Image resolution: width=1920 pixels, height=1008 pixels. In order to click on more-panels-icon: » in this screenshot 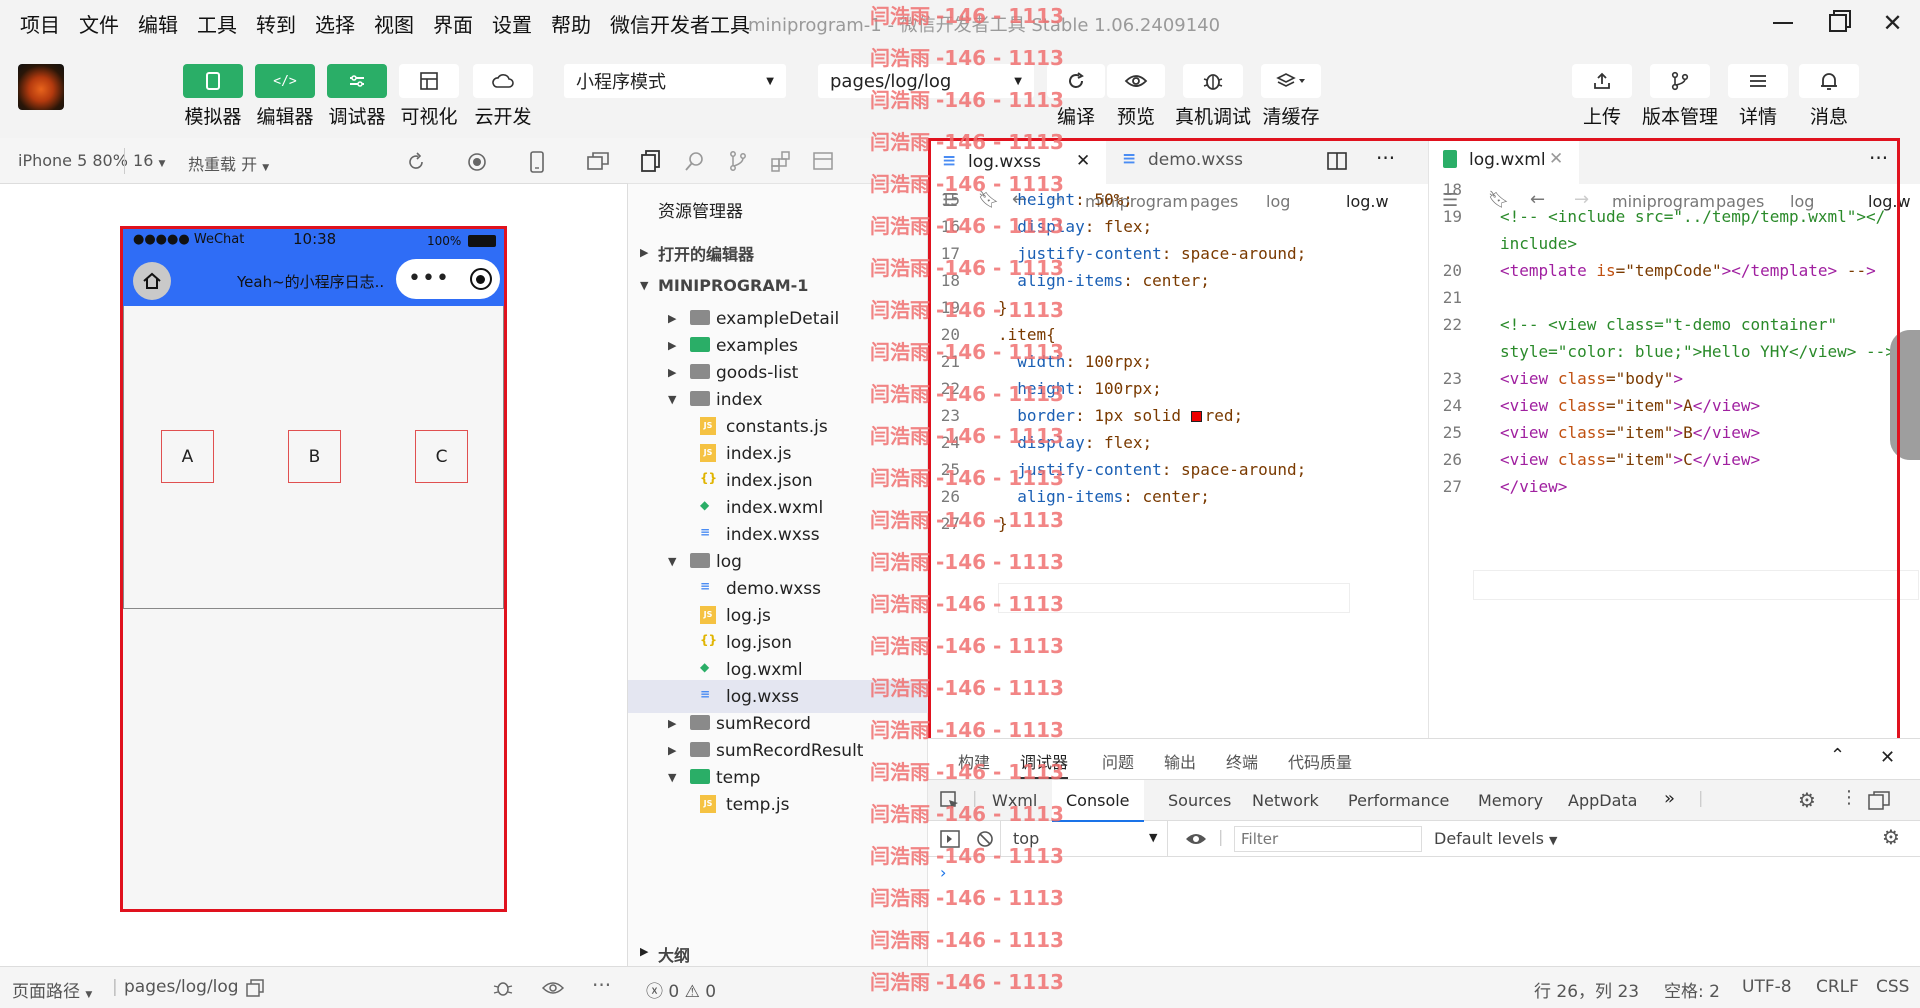, I will do `click(1669, 798)`.